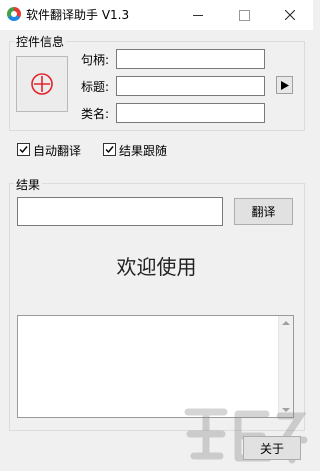 Image resolution: width=320 pixels, height=471 pixels. Describe the element at coordinates (190, 113) in the screenshot. I see `class-name-field` at that location.